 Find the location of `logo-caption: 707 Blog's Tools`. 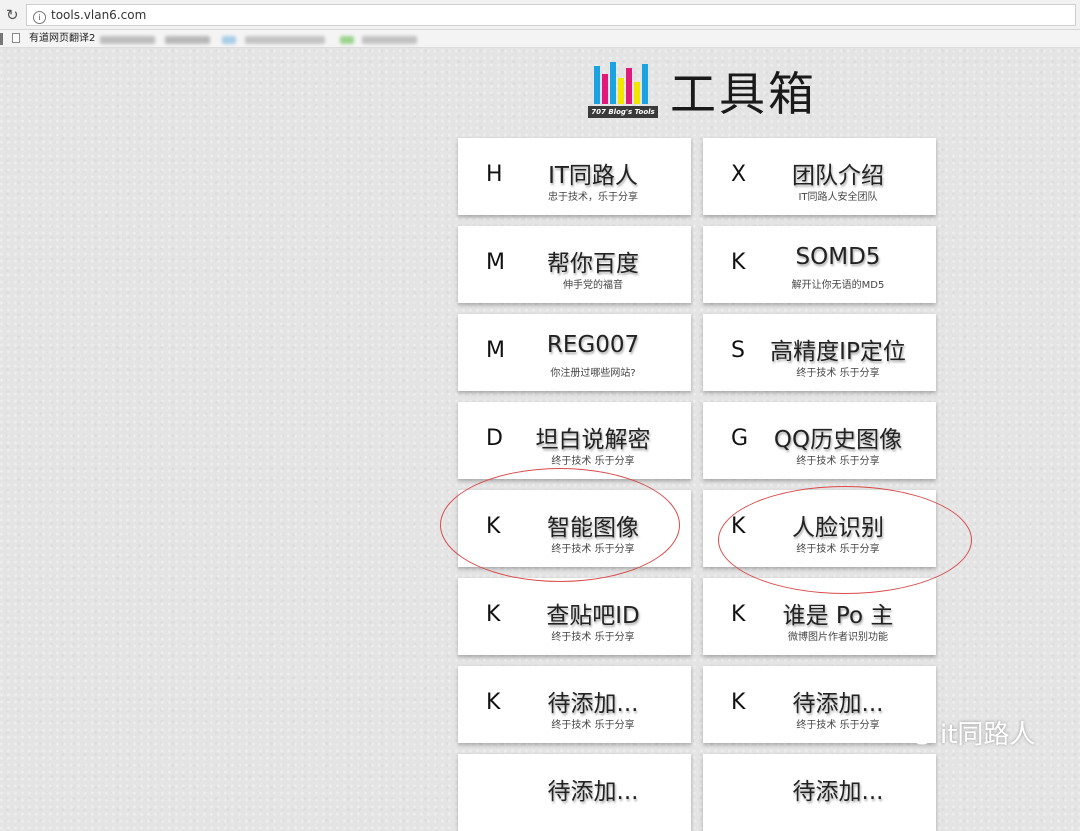

logo-caption: 707 Blog's Tools is located at coordinates (623, 112).